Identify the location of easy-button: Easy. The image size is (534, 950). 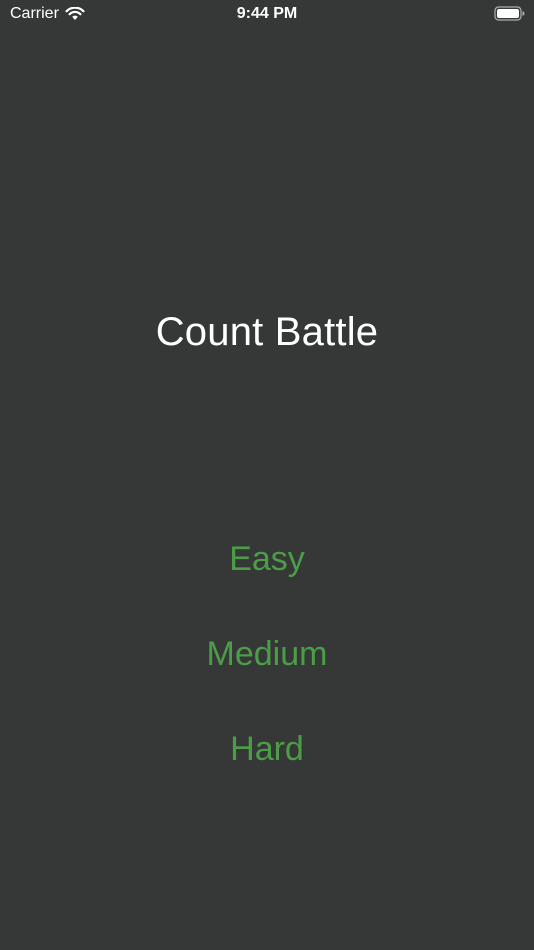
(267, 559).